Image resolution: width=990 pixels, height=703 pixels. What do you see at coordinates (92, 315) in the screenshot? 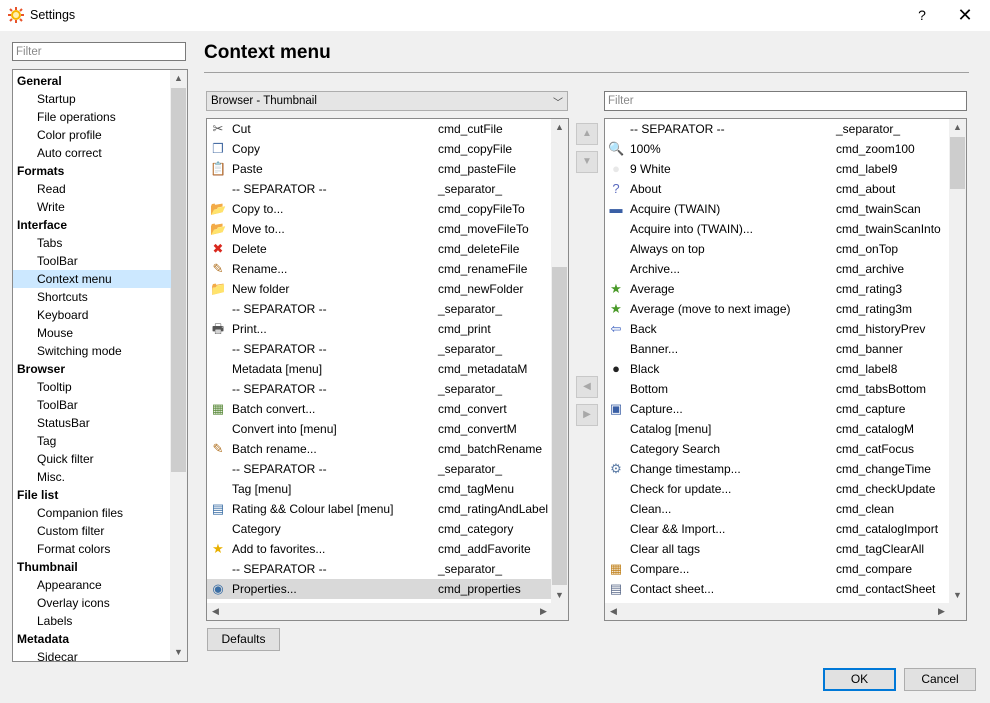
I see `tree-item: Keyboard` at bounding box center [92, 315].